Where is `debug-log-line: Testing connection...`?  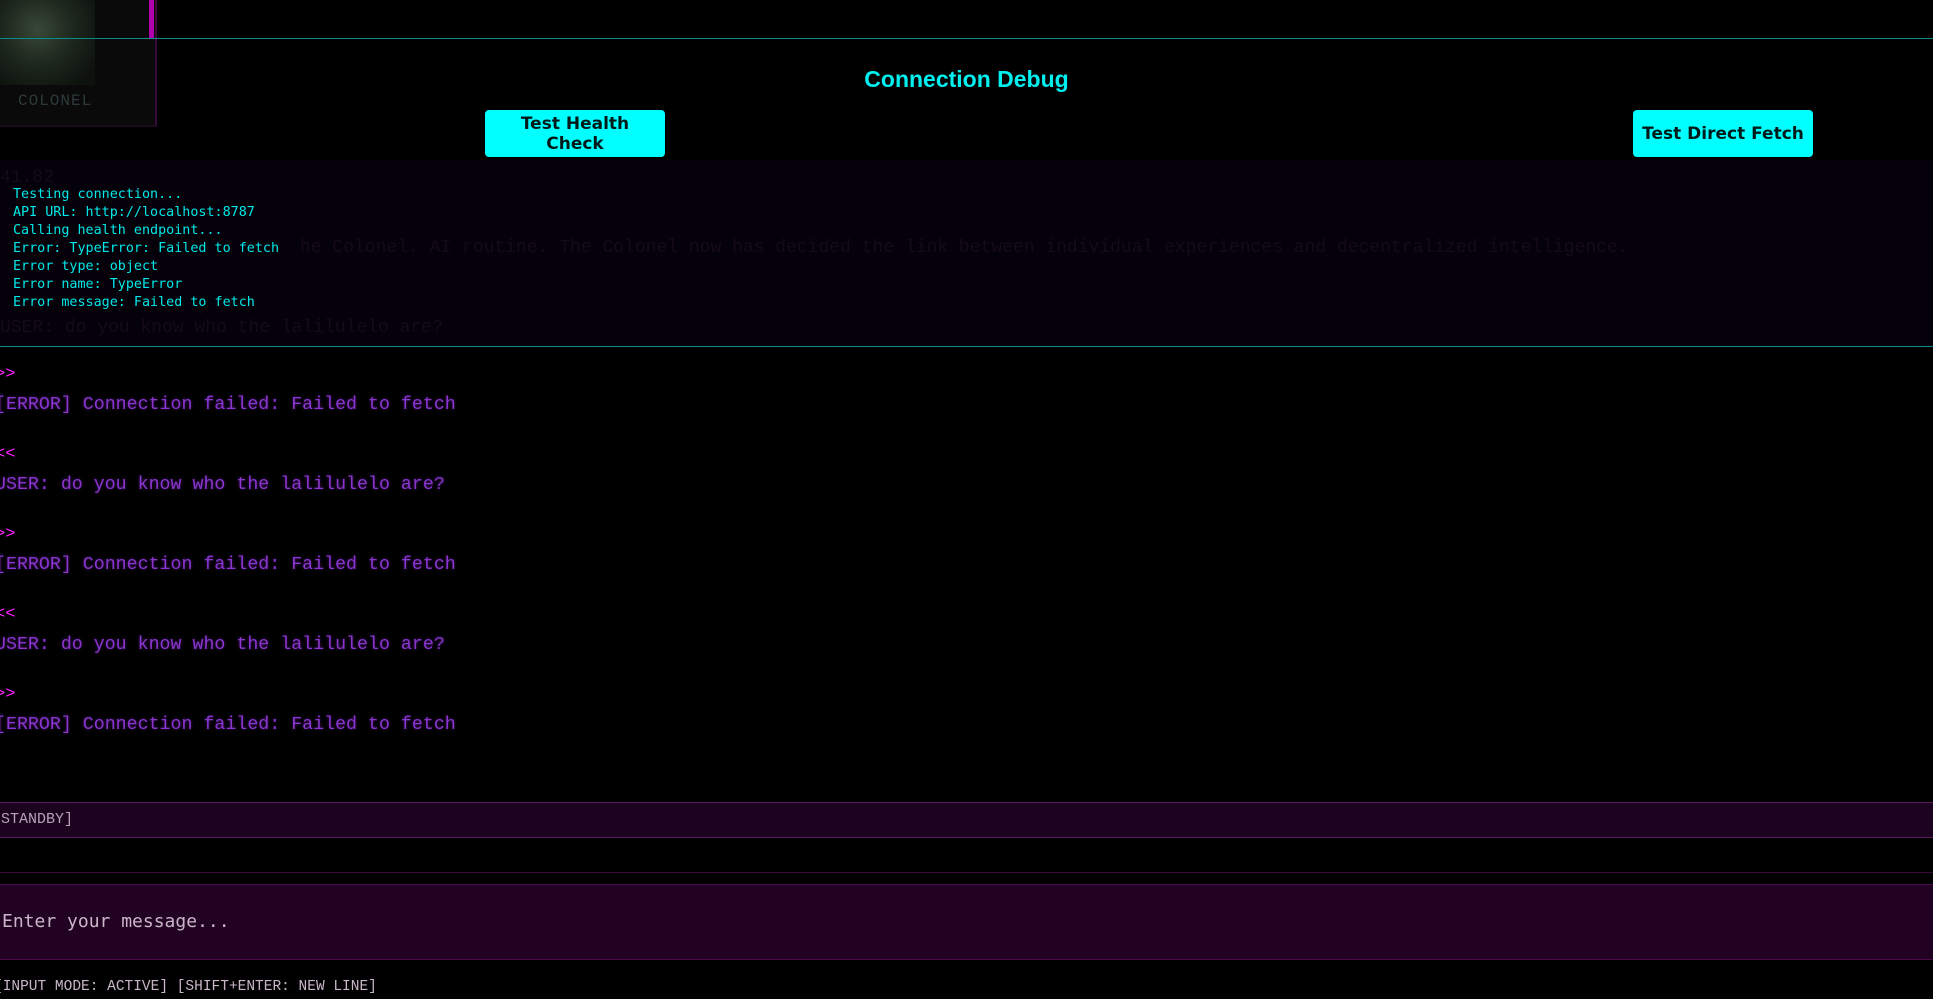 debug-log-line: Testing connection... is located at coordinates (98, 194).